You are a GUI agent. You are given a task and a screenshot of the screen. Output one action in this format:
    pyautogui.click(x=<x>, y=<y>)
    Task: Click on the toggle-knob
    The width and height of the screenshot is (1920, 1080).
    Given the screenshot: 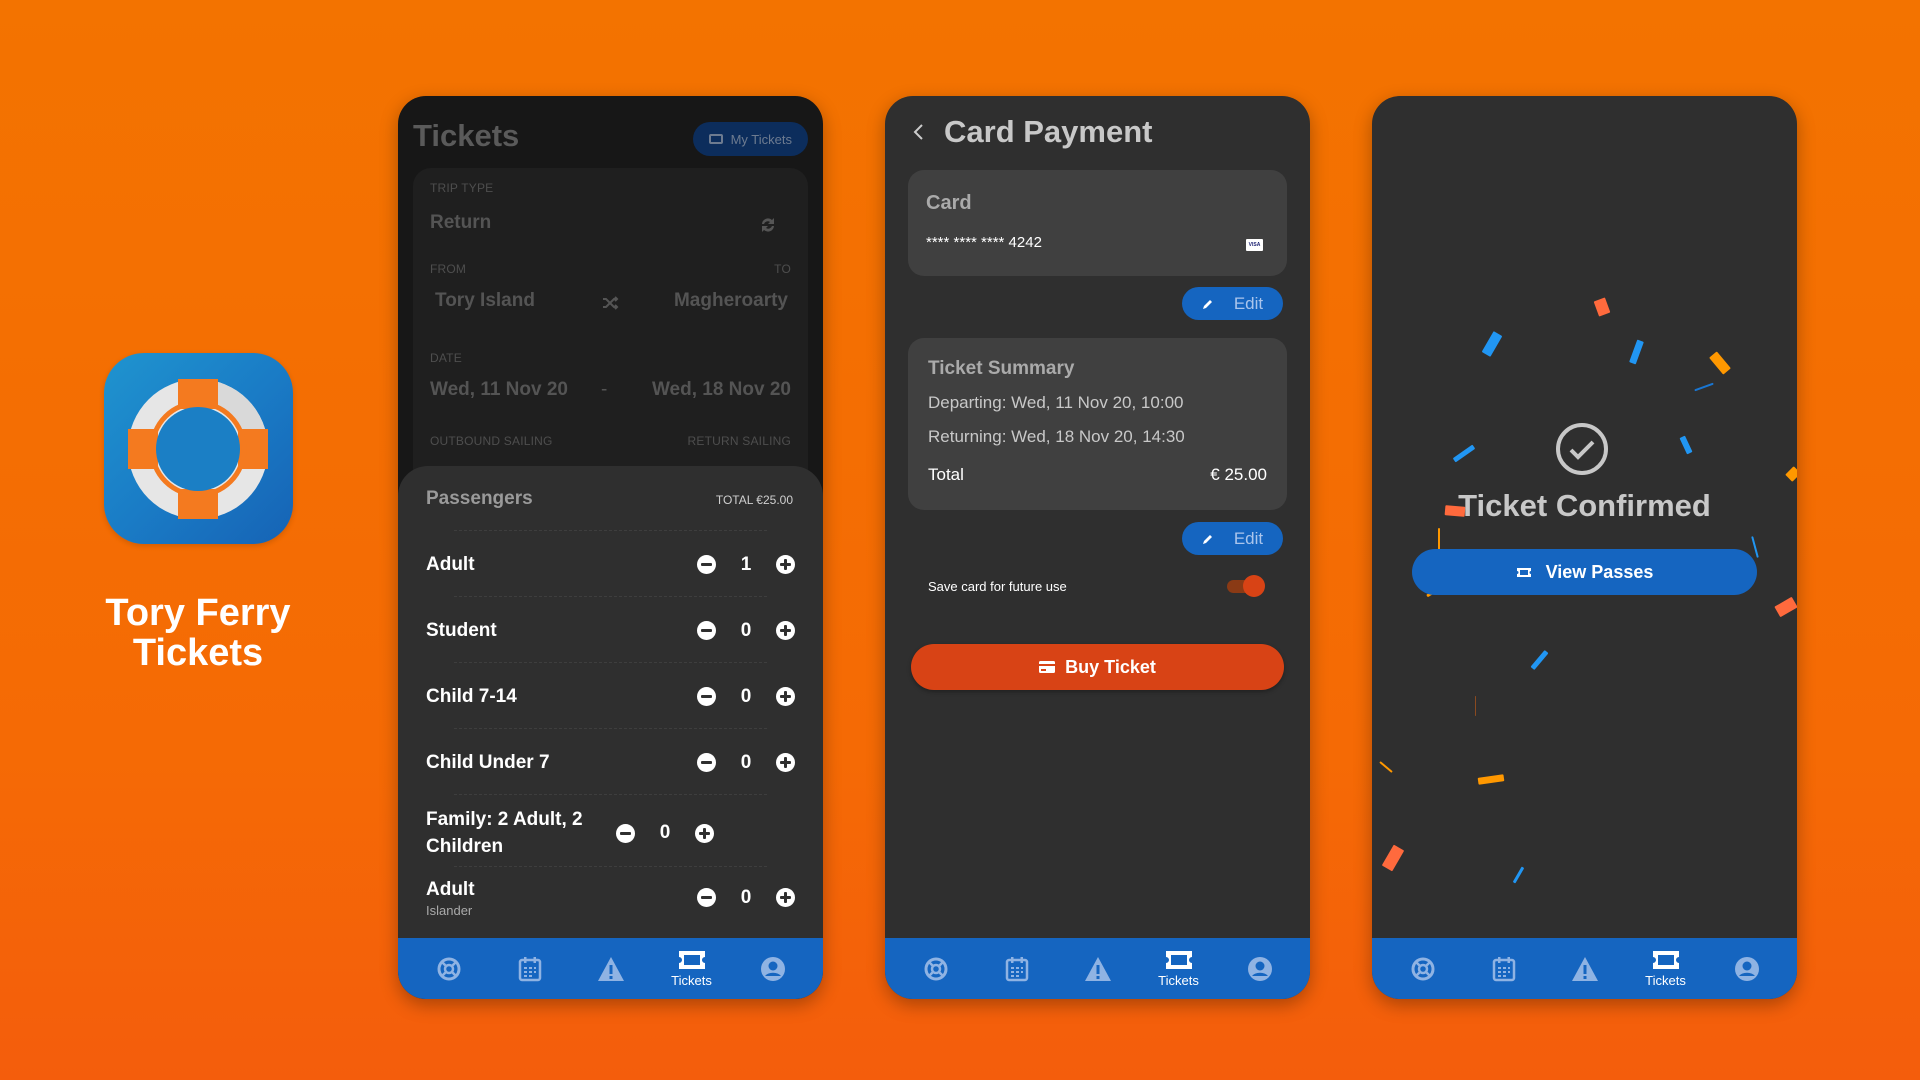 What is the action you would take?
    pyautogui.click(x=1254, y=586)
    